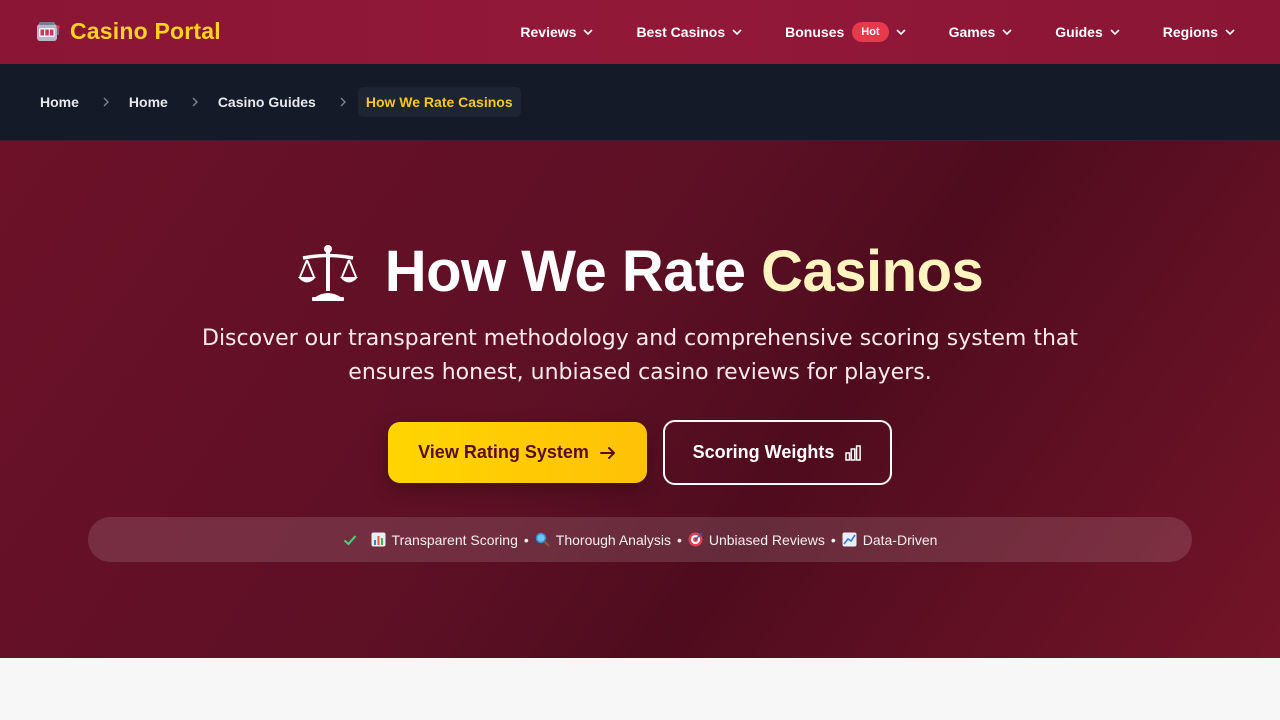 The height and width of the screenshot is (720, 1280). I want to click on nav-item-label: Best Casinos, so click(681, 32).